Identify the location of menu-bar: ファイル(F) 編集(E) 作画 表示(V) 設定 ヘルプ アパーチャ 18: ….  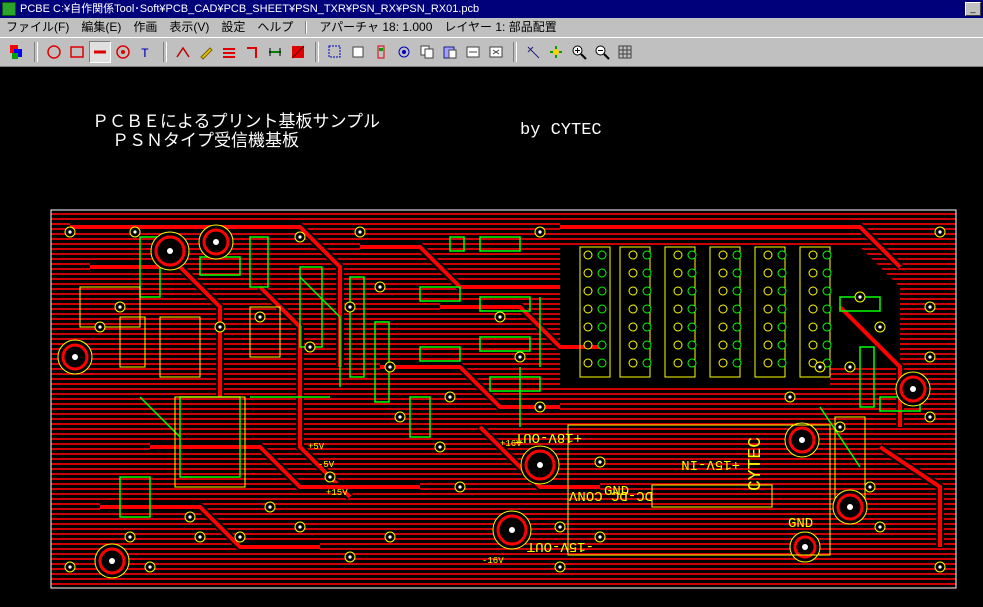
(491, 27).